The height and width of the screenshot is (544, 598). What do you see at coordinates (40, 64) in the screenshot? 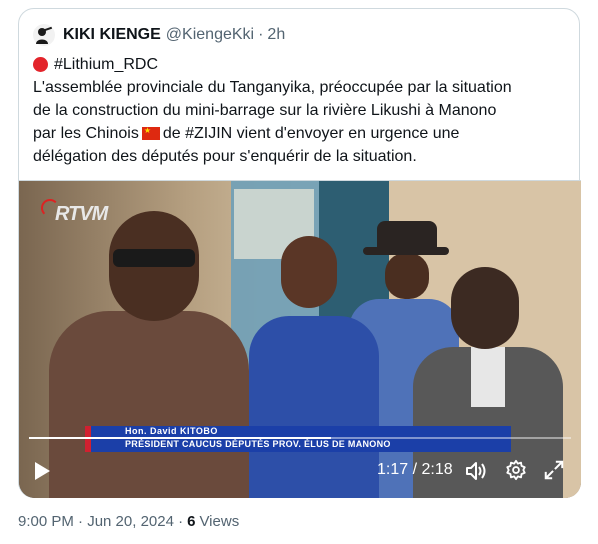
I see `red-circle-icon` at bounding box center [40, 64].